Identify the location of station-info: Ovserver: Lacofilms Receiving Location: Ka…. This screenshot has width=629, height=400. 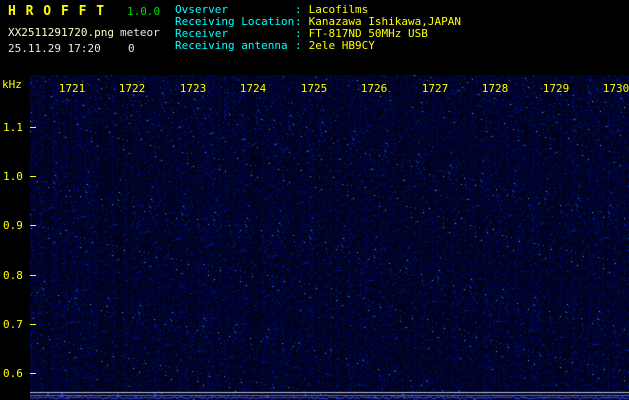
(318, 28).